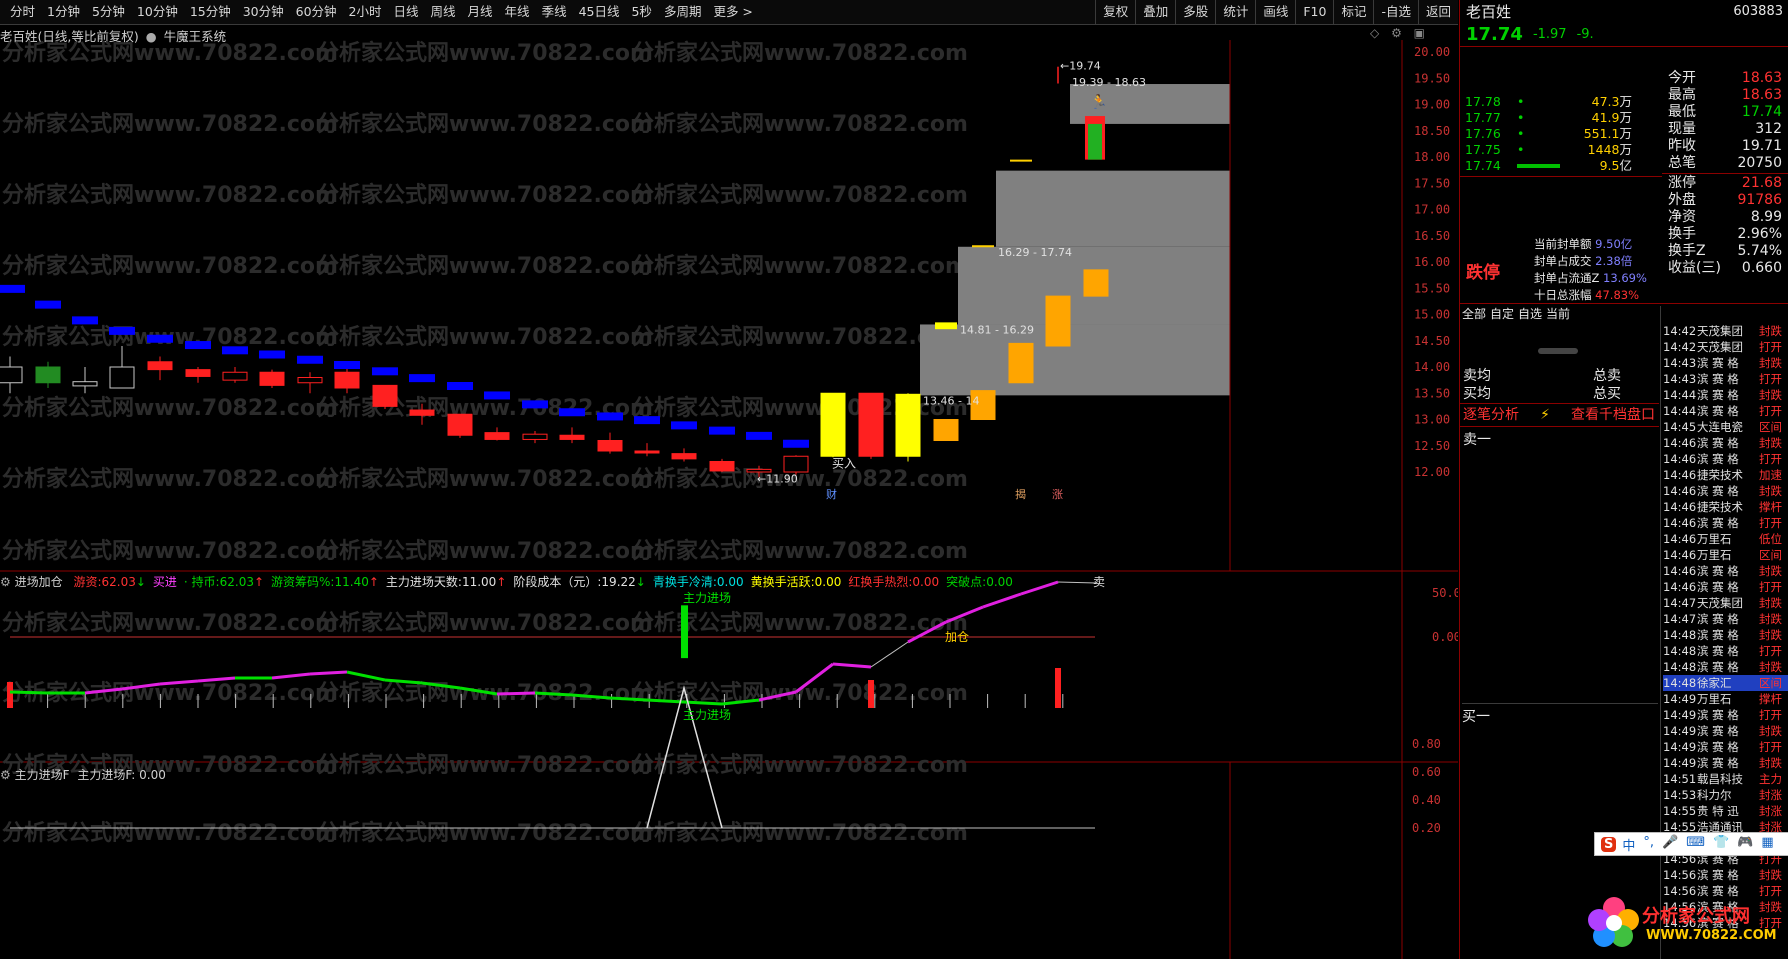 The height and width of the screenshot is (959, 1788). Describe the element at coordinates (1725, 411) in the screenshot. I see `trade-row: 14:44 滨 赛 格 打开` at that location.